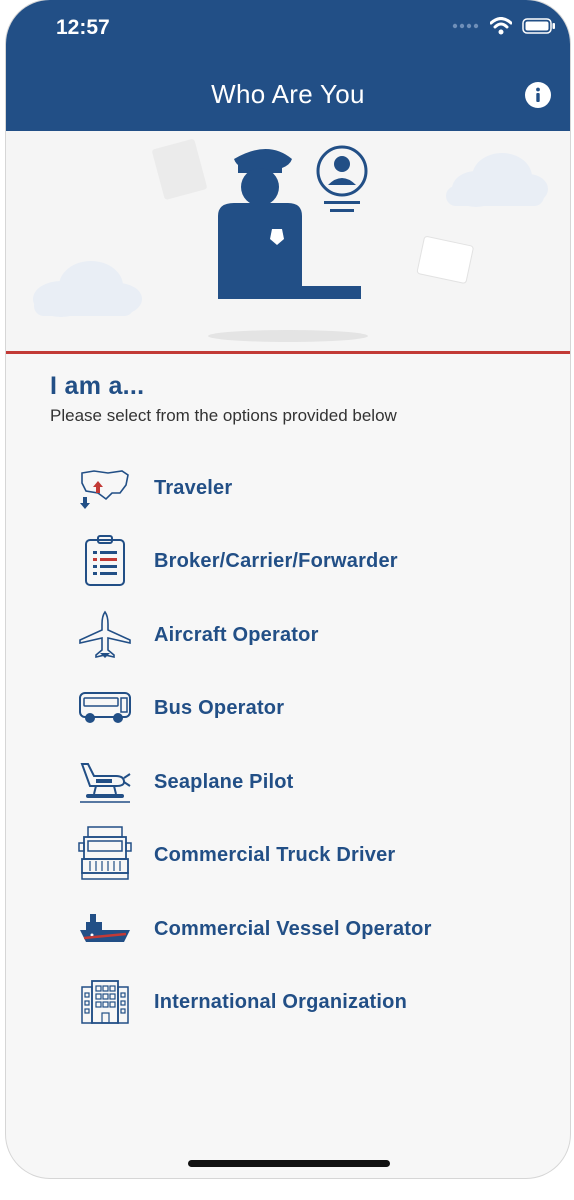  I want to click on clipboard-icon, so click(105, 560).